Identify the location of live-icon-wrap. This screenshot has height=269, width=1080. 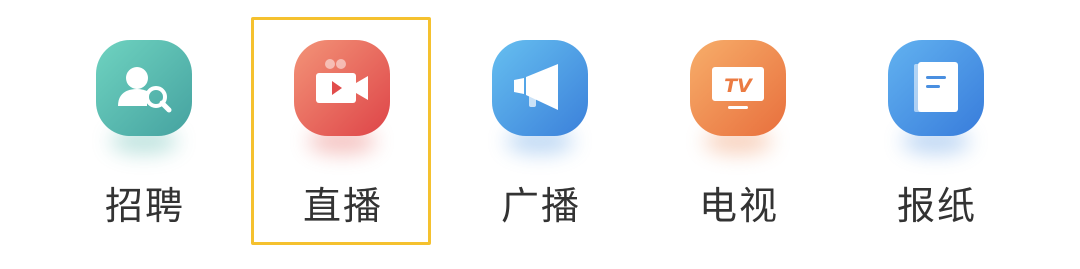
(342, 97).